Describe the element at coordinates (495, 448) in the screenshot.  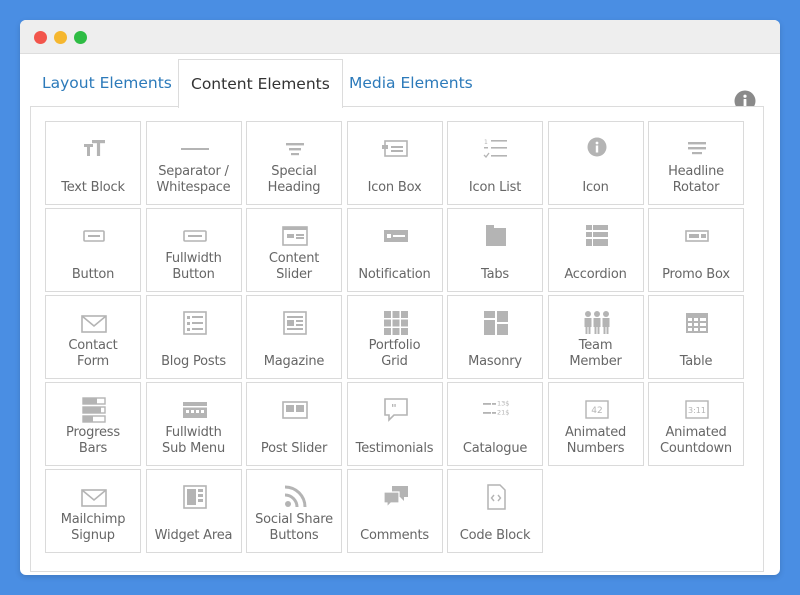
I see `element-label: Catalogue` at that location.